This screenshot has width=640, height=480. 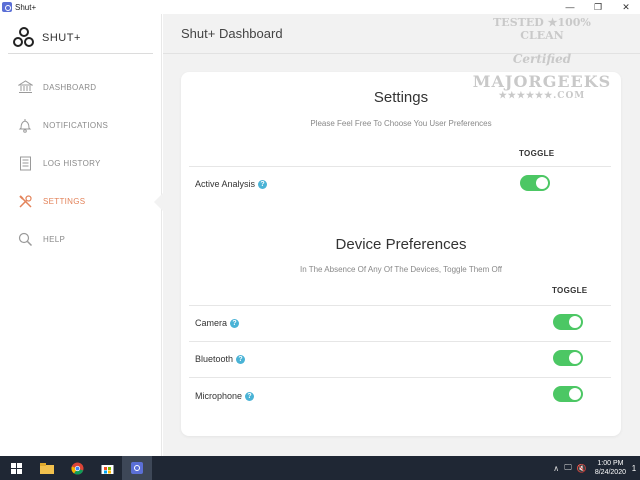 I want to click on sidebar-item-label: HELP, so click(x=54, y=239).